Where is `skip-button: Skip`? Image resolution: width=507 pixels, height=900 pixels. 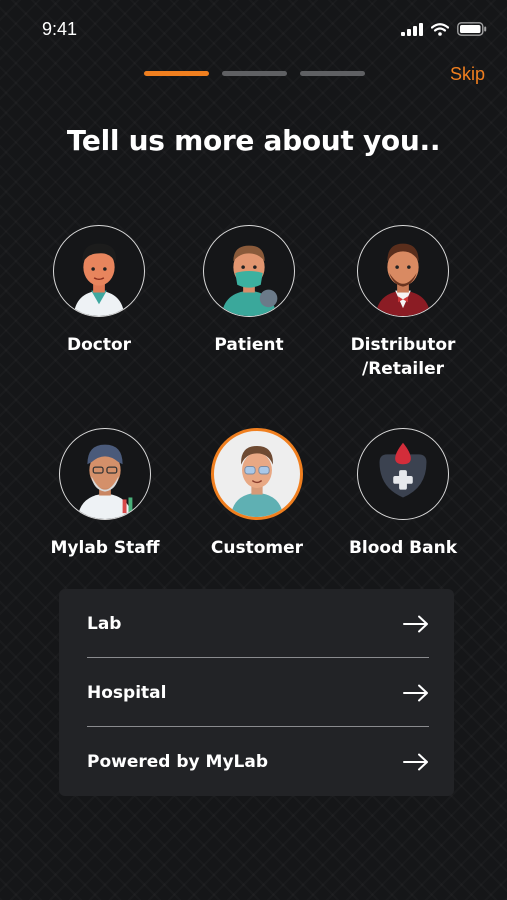
skip-button: Skip is located at coordinates (467, 74).